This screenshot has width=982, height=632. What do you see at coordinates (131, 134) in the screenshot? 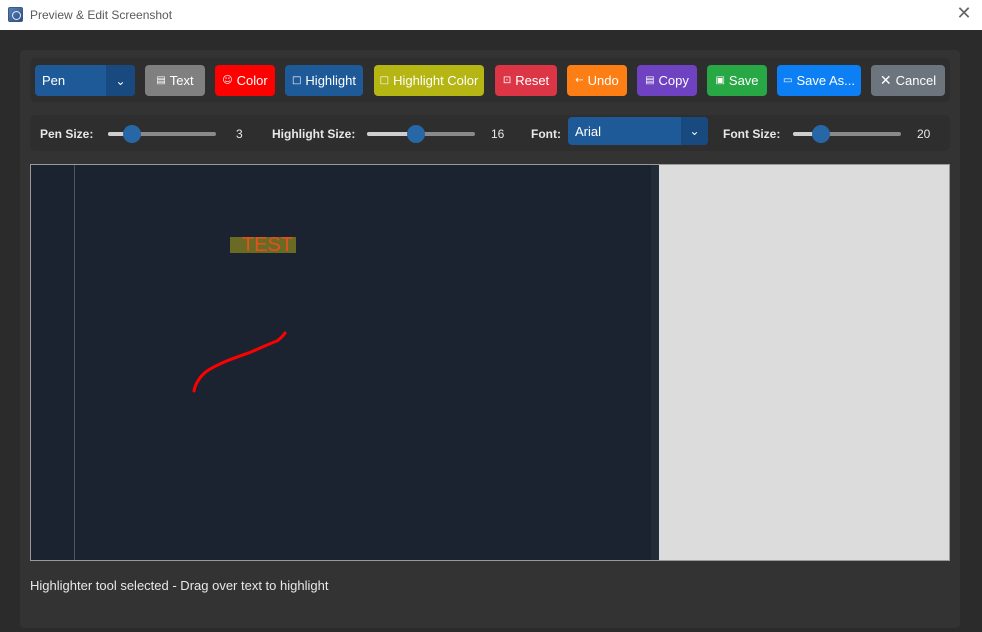
I see `pen-size-slider-handle` at bounding box center [131, 134].